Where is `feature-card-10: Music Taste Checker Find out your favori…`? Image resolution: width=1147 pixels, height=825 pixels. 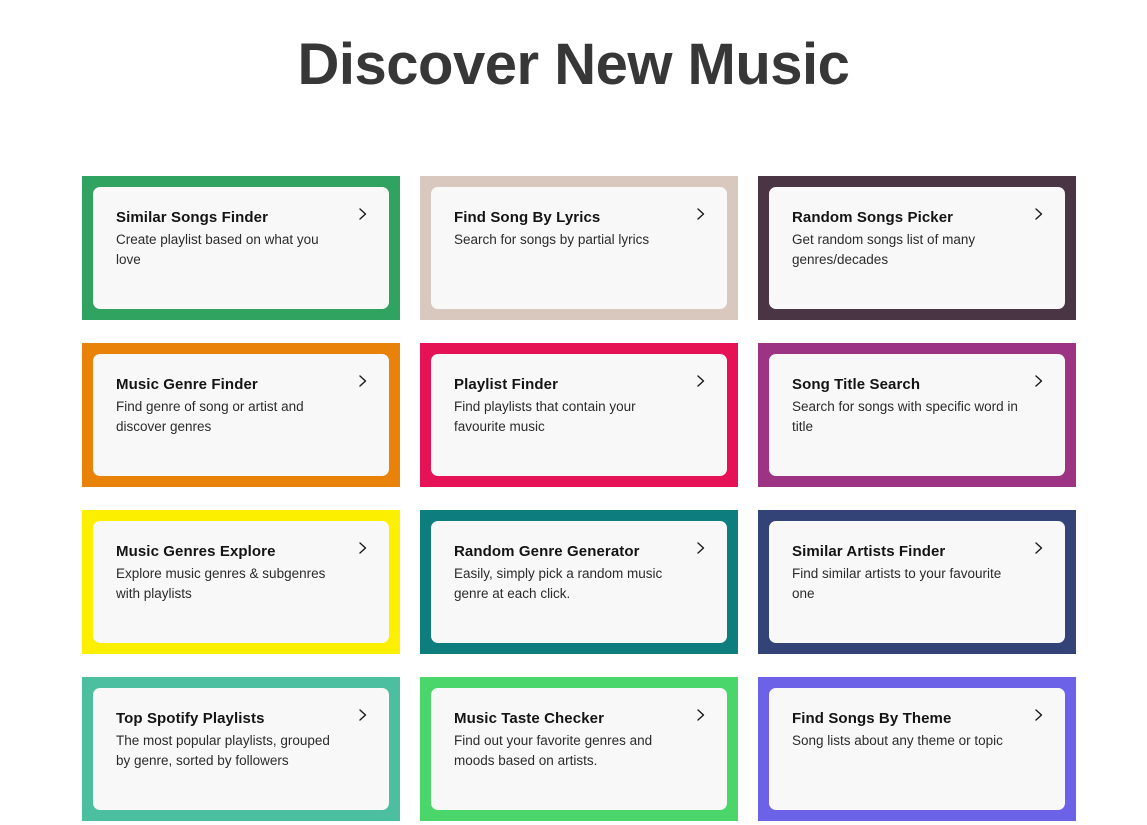
feature-card-10: Music Taste Checker Find out your favori… is located at coordinates (579, 749).